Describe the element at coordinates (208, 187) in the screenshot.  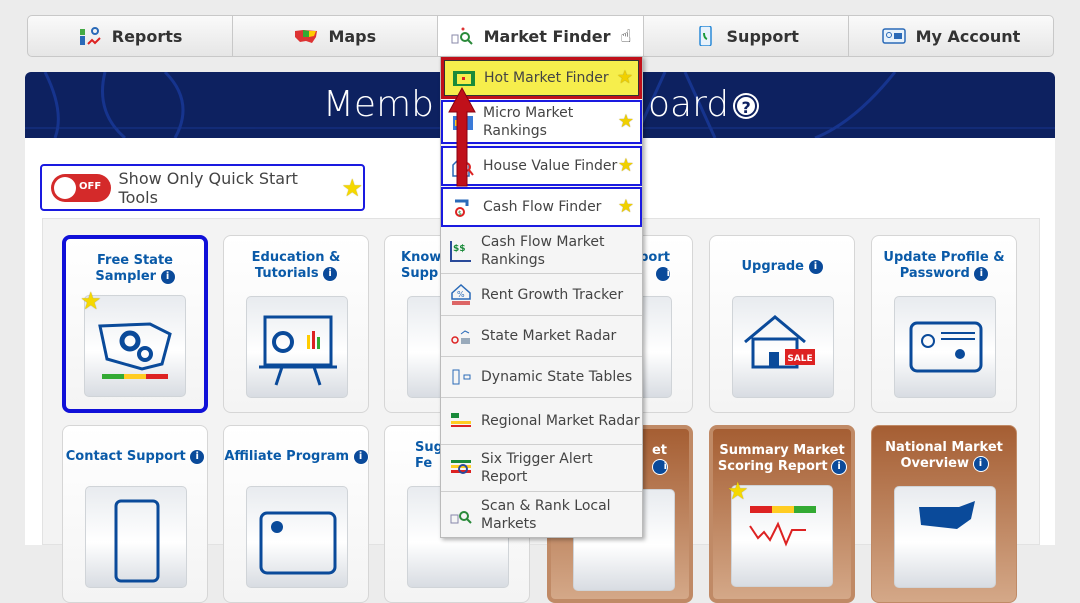
I see `quick-start-label: Show Only Quick Start Tools` at that location.